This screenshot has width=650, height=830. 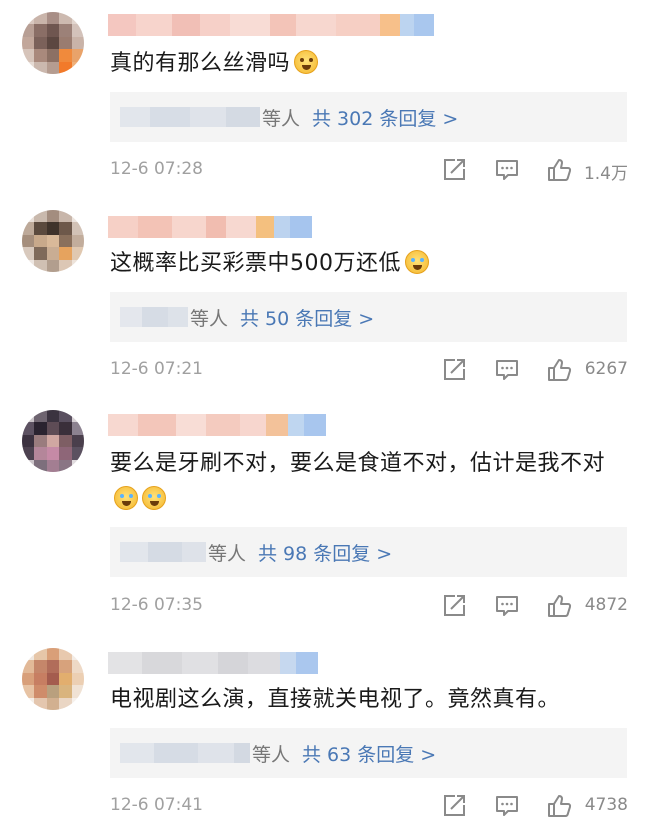 What do you see at coordinates (605, 174) in the screenshot?
I see `like-count: 1.4万` at bounding box center [605, 174].